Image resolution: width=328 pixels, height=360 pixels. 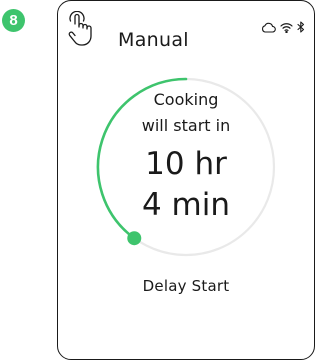 I want to click on touch-hand-icon, so click(x=81, y=28).